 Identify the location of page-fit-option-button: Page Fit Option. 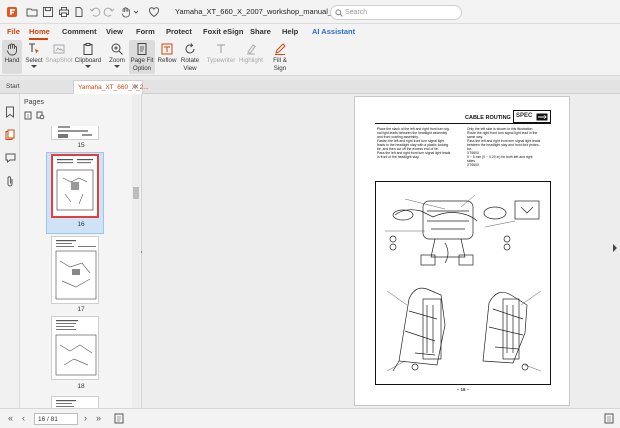
(142, 57).